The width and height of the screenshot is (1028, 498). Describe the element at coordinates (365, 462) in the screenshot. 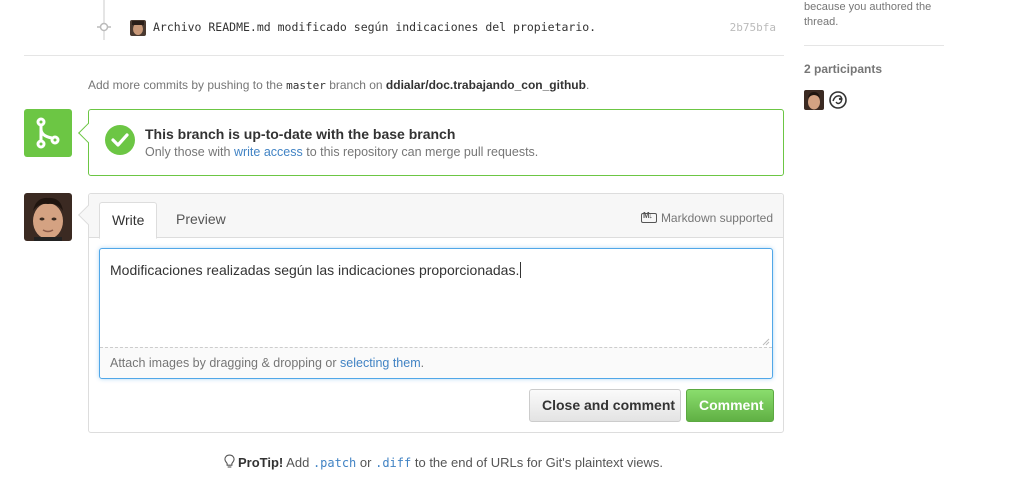

I see `protip-or: or` at that location.